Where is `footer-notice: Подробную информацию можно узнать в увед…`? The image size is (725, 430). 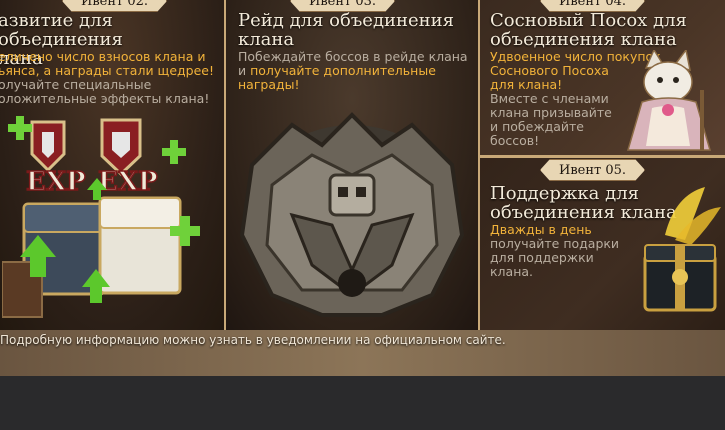
footer-notice: Подробную информацию можно узнать в увед… is located at coordinates (253, 340).